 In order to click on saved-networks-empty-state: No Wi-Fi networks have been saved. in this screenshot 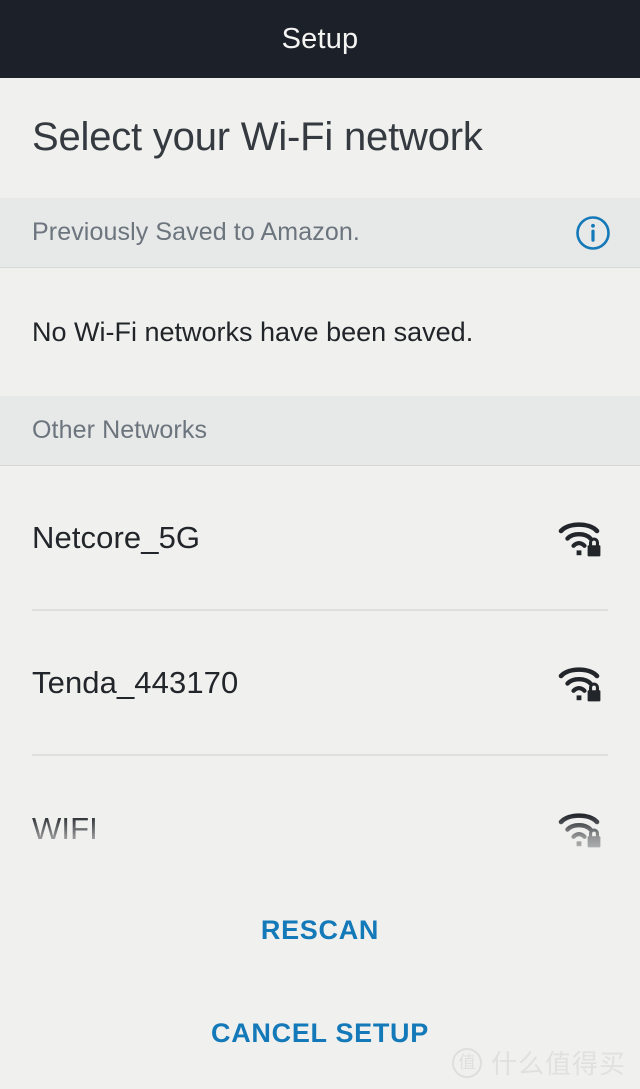, I will do `click(320, 332)`.